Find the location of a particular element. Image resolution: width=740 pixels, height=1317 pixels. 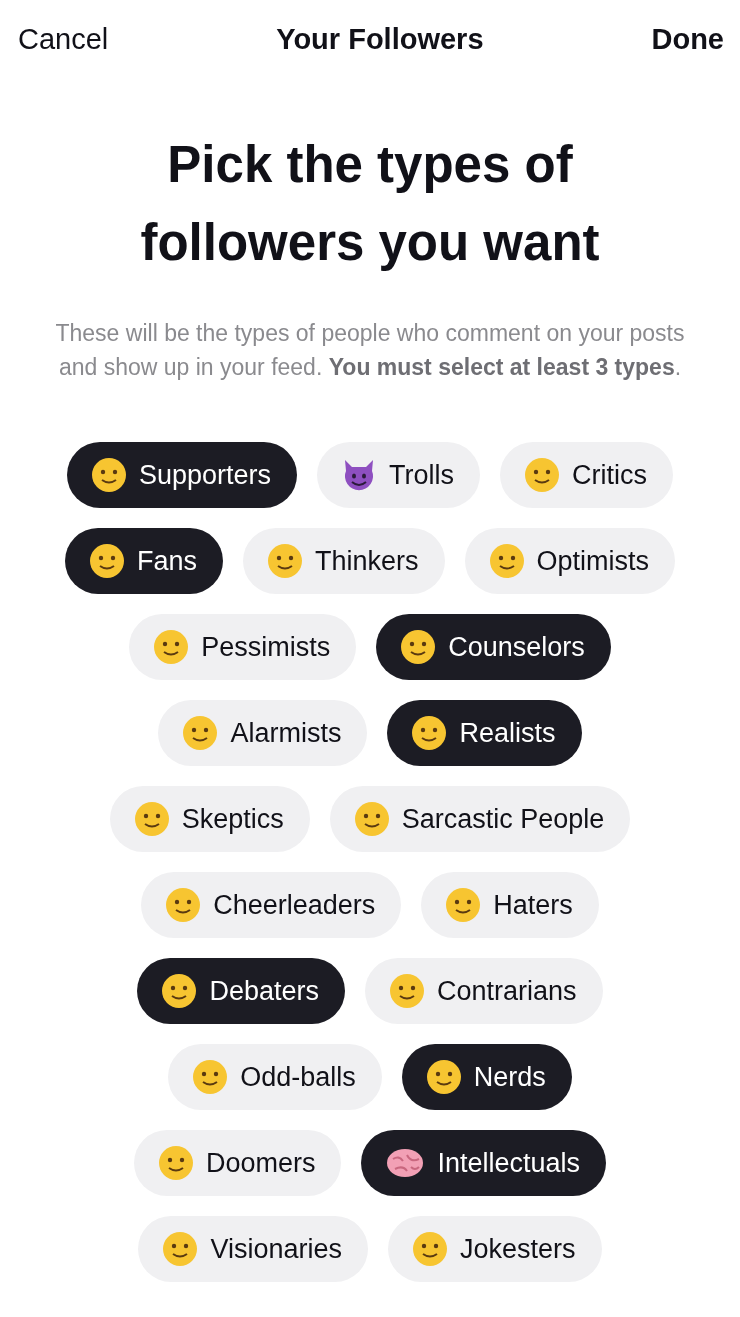

follower-type-chip: Fans is located at coordinates (143, 561).